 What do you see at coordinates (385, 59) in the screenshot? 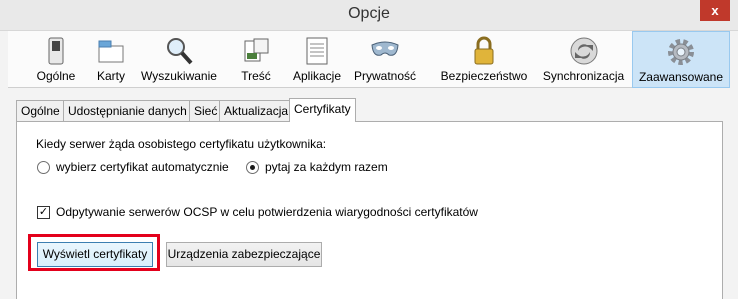
I see `pane-privacy: Prywatność` at bounding box center [385, 59].